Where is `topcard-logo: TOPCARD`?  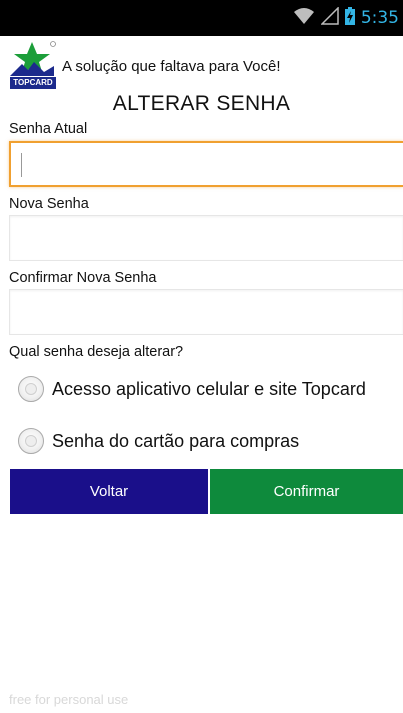
topcard-logo: TOPCARD is located at coordinates (34, 65).